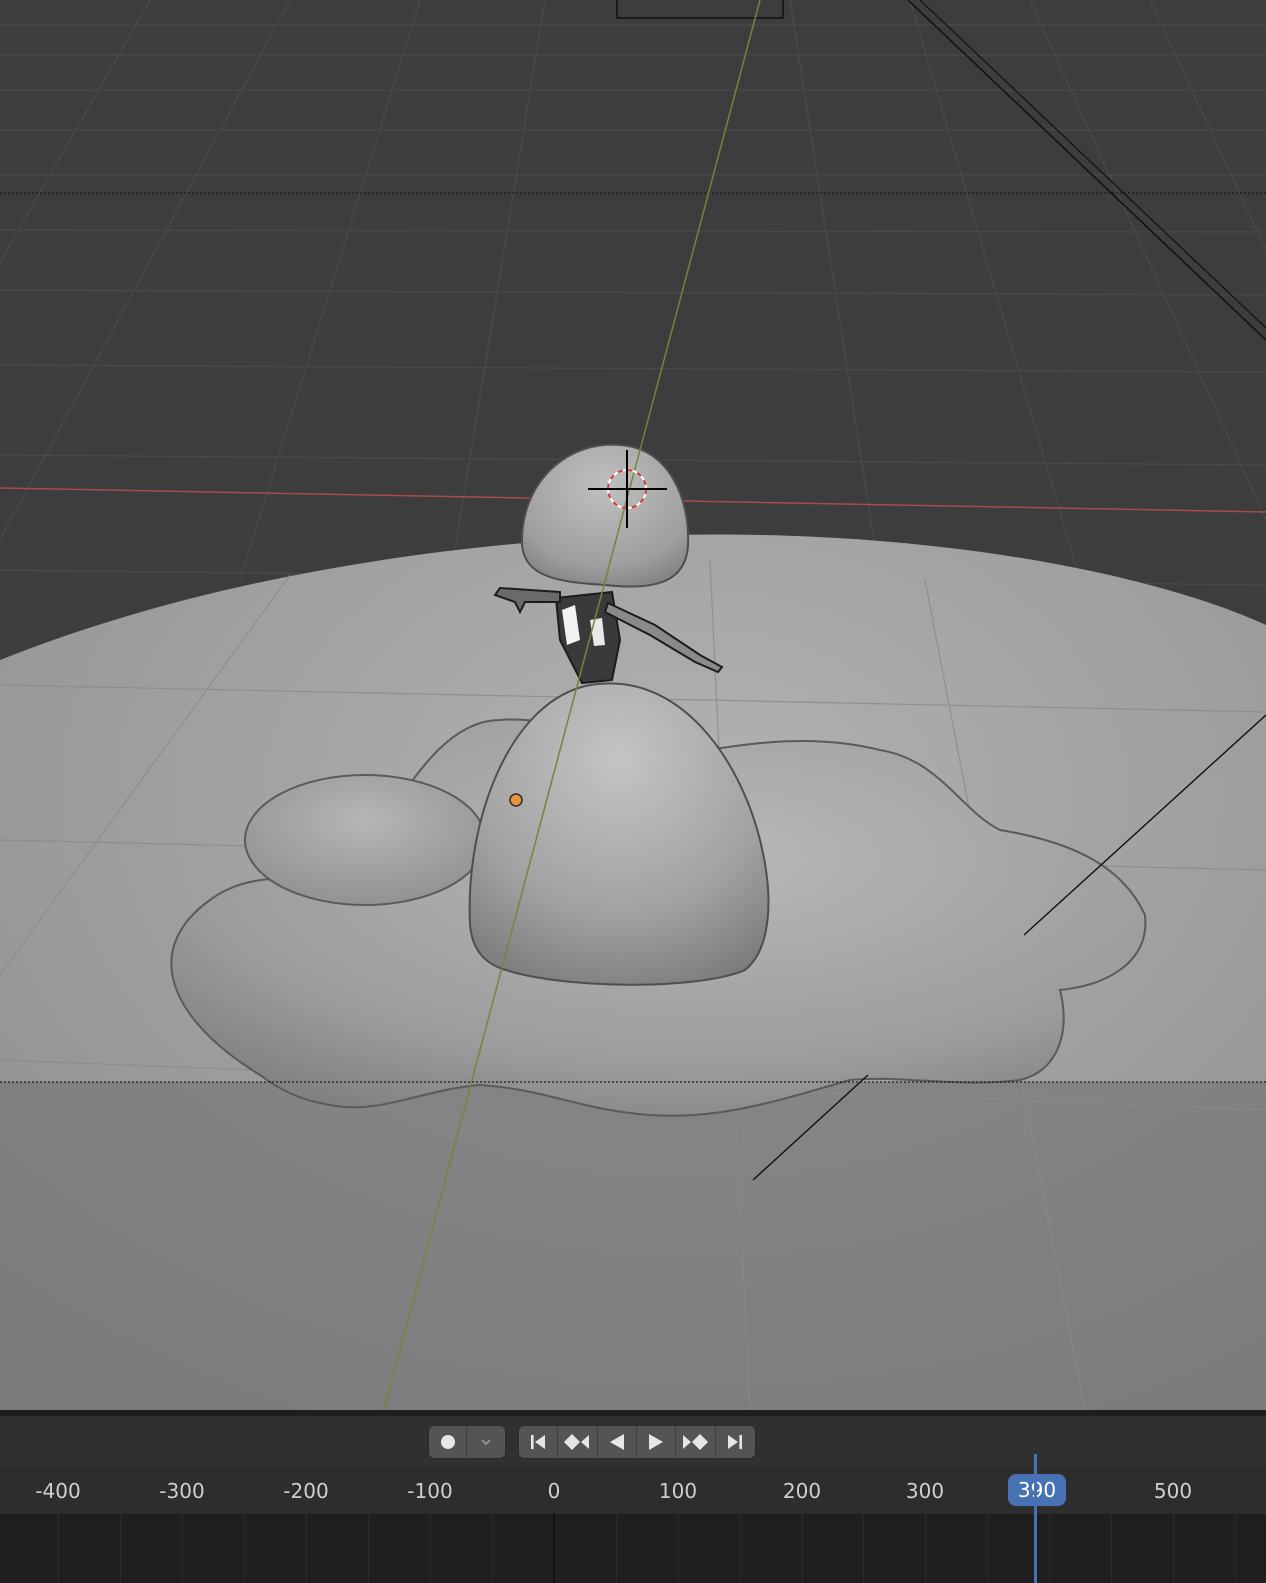 The image size is (1266, 1583). I want to click on auto-keying-button, so click(448, 1442).